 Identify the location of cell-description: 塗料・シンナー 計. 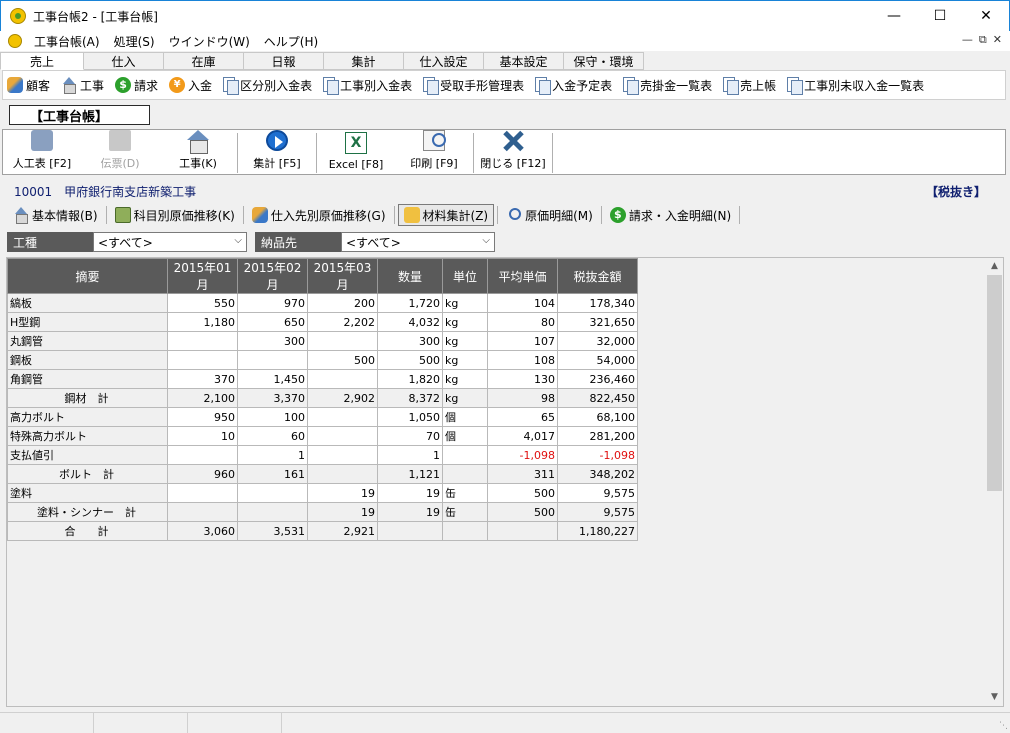
(87, 512).